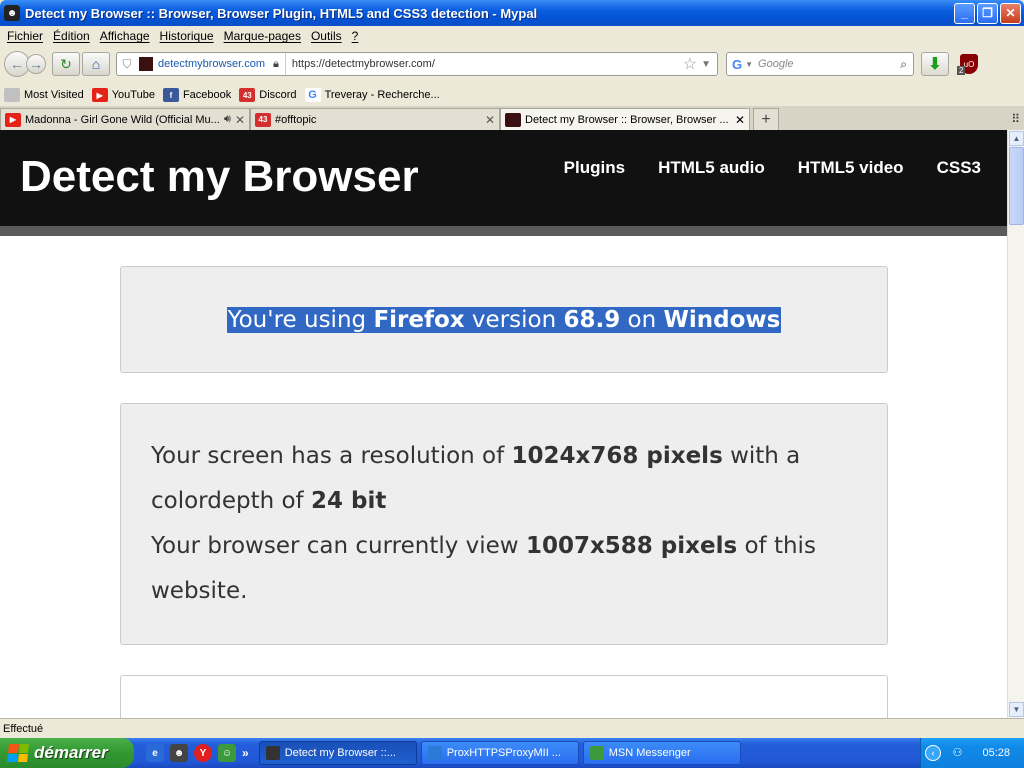 This screenshot has height=768, width=1024. What do you see at coordinates (512, 728) in the screenshot?
I see `status-bar: Effectué` at bounding box center [512, 728].